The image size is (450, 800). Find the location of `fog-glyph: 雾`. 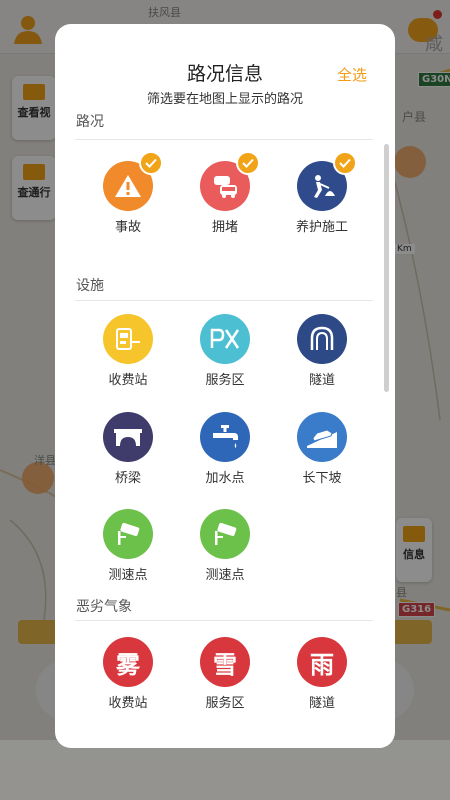

fog-glyph: 雾 is located at coordinates (128, 664).